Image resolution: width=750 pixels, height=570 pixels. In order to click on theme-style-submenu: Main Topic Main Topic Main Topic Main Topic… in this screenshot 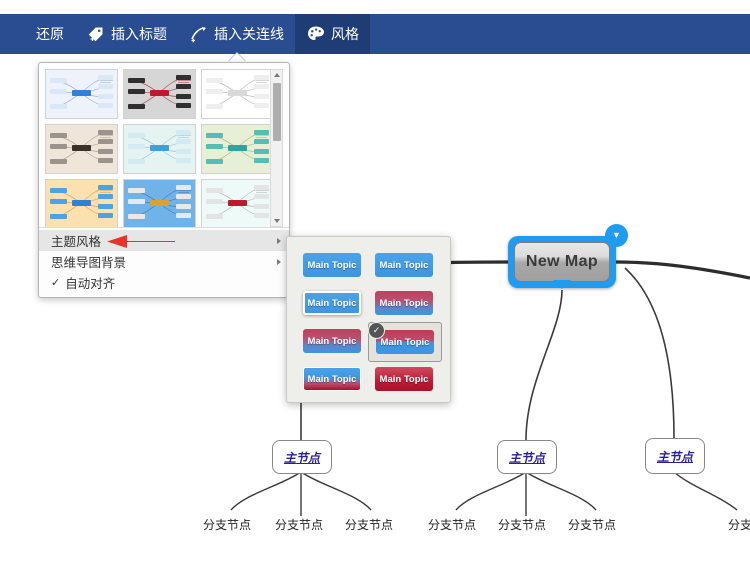, I will do `click(368, 319)`.